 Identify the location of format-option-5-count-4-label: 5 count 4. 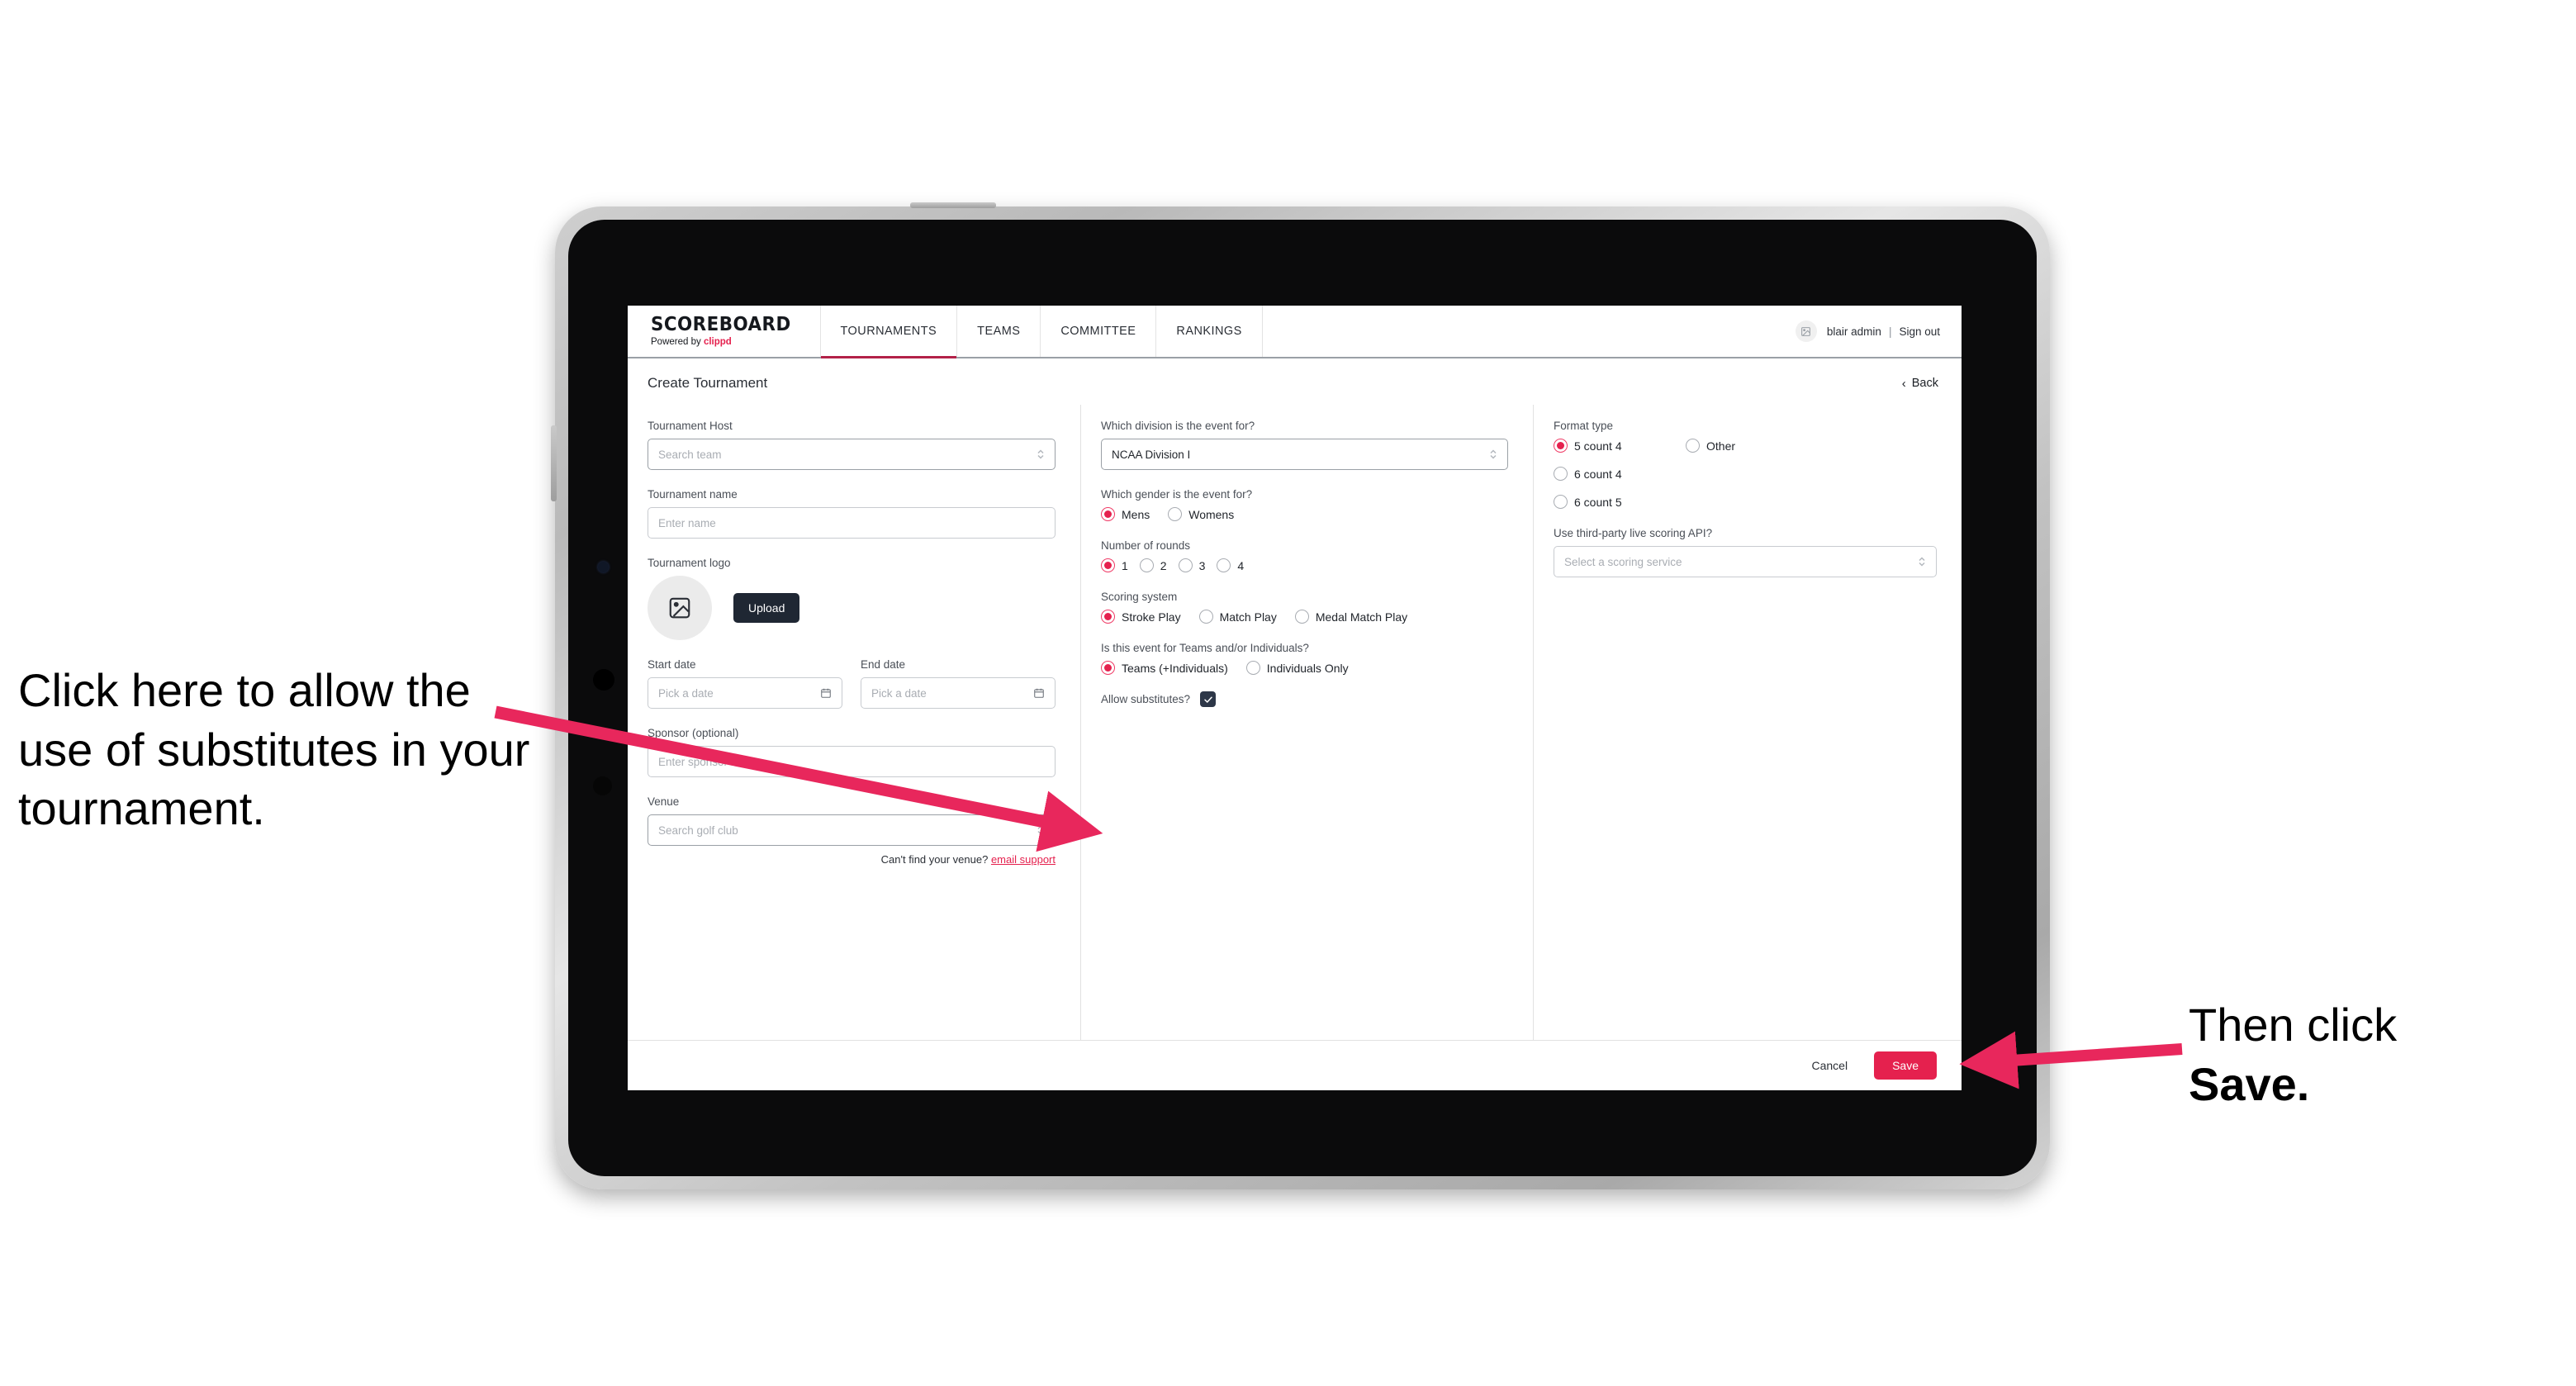
(1598, 446).